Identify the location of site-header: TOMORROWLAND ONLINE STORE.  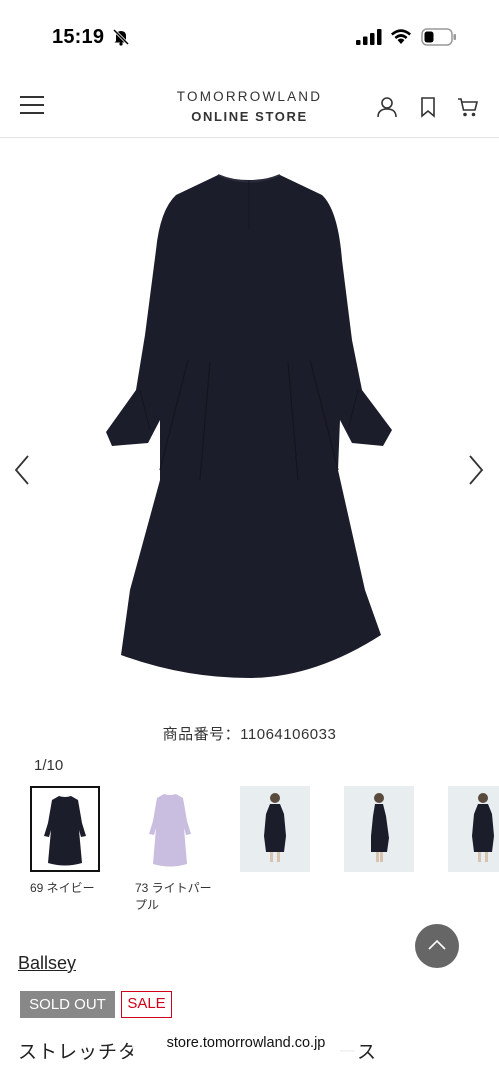
(249, 105).